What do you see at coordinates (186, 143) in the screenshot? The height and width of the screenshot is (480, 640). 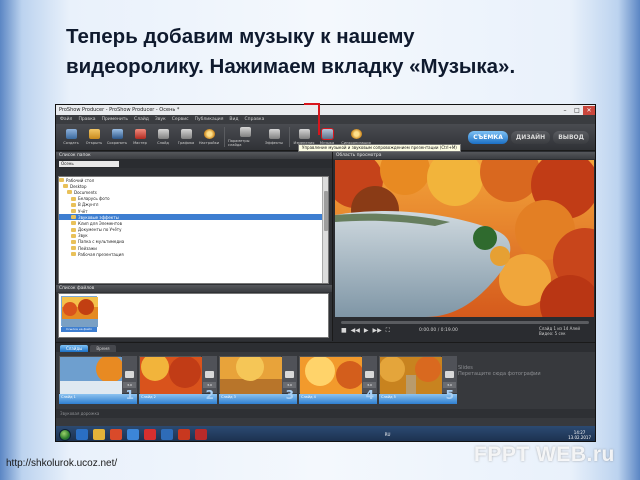 I see `tool-label: Графика` at bounding box center [186, 143].